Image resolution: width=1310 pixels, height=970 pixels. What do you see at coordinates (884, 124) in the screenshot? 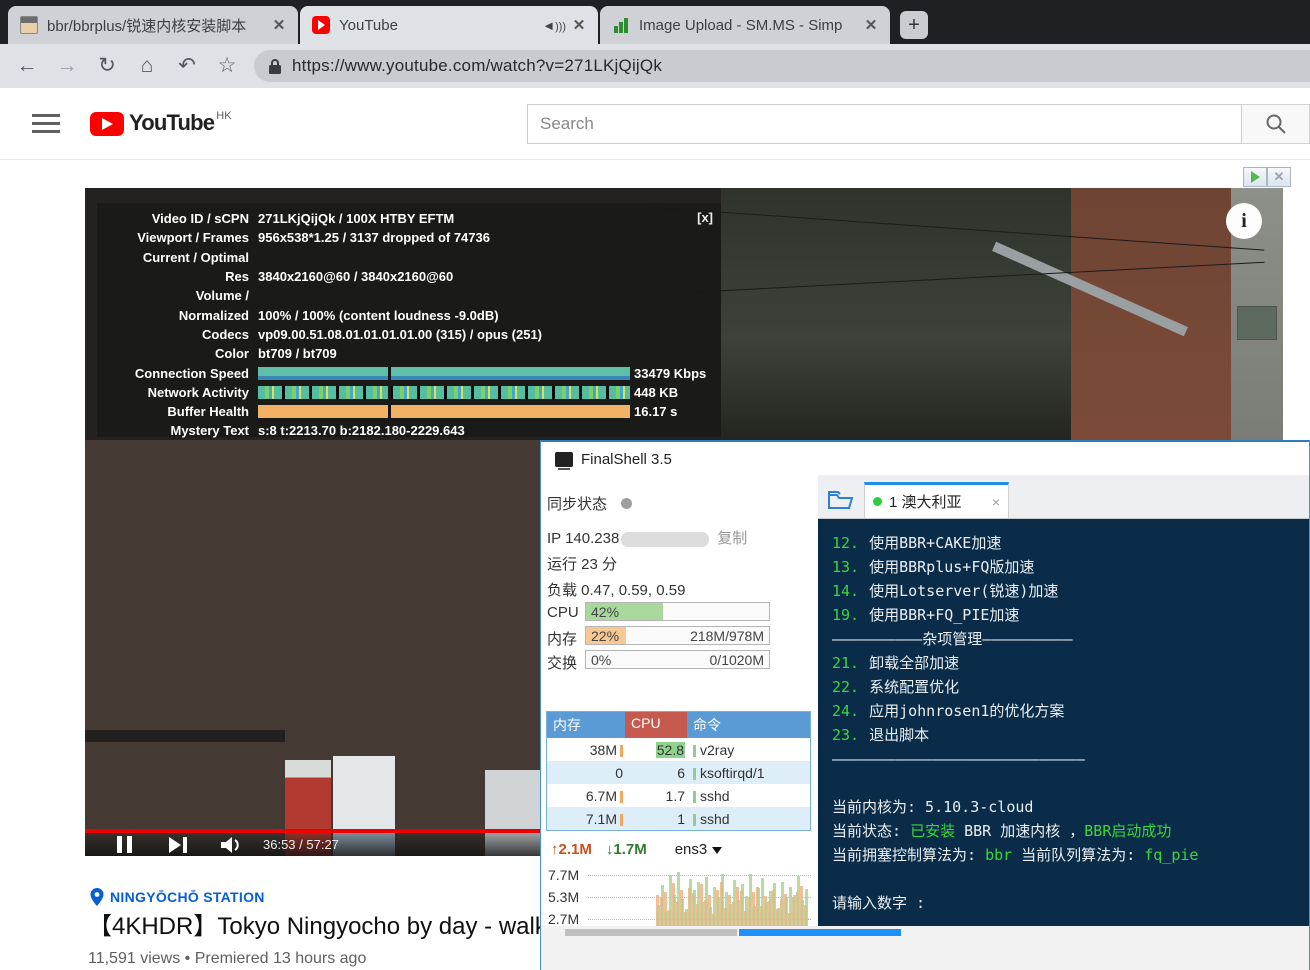
I see `search-input` at bounding box center [884, 124].